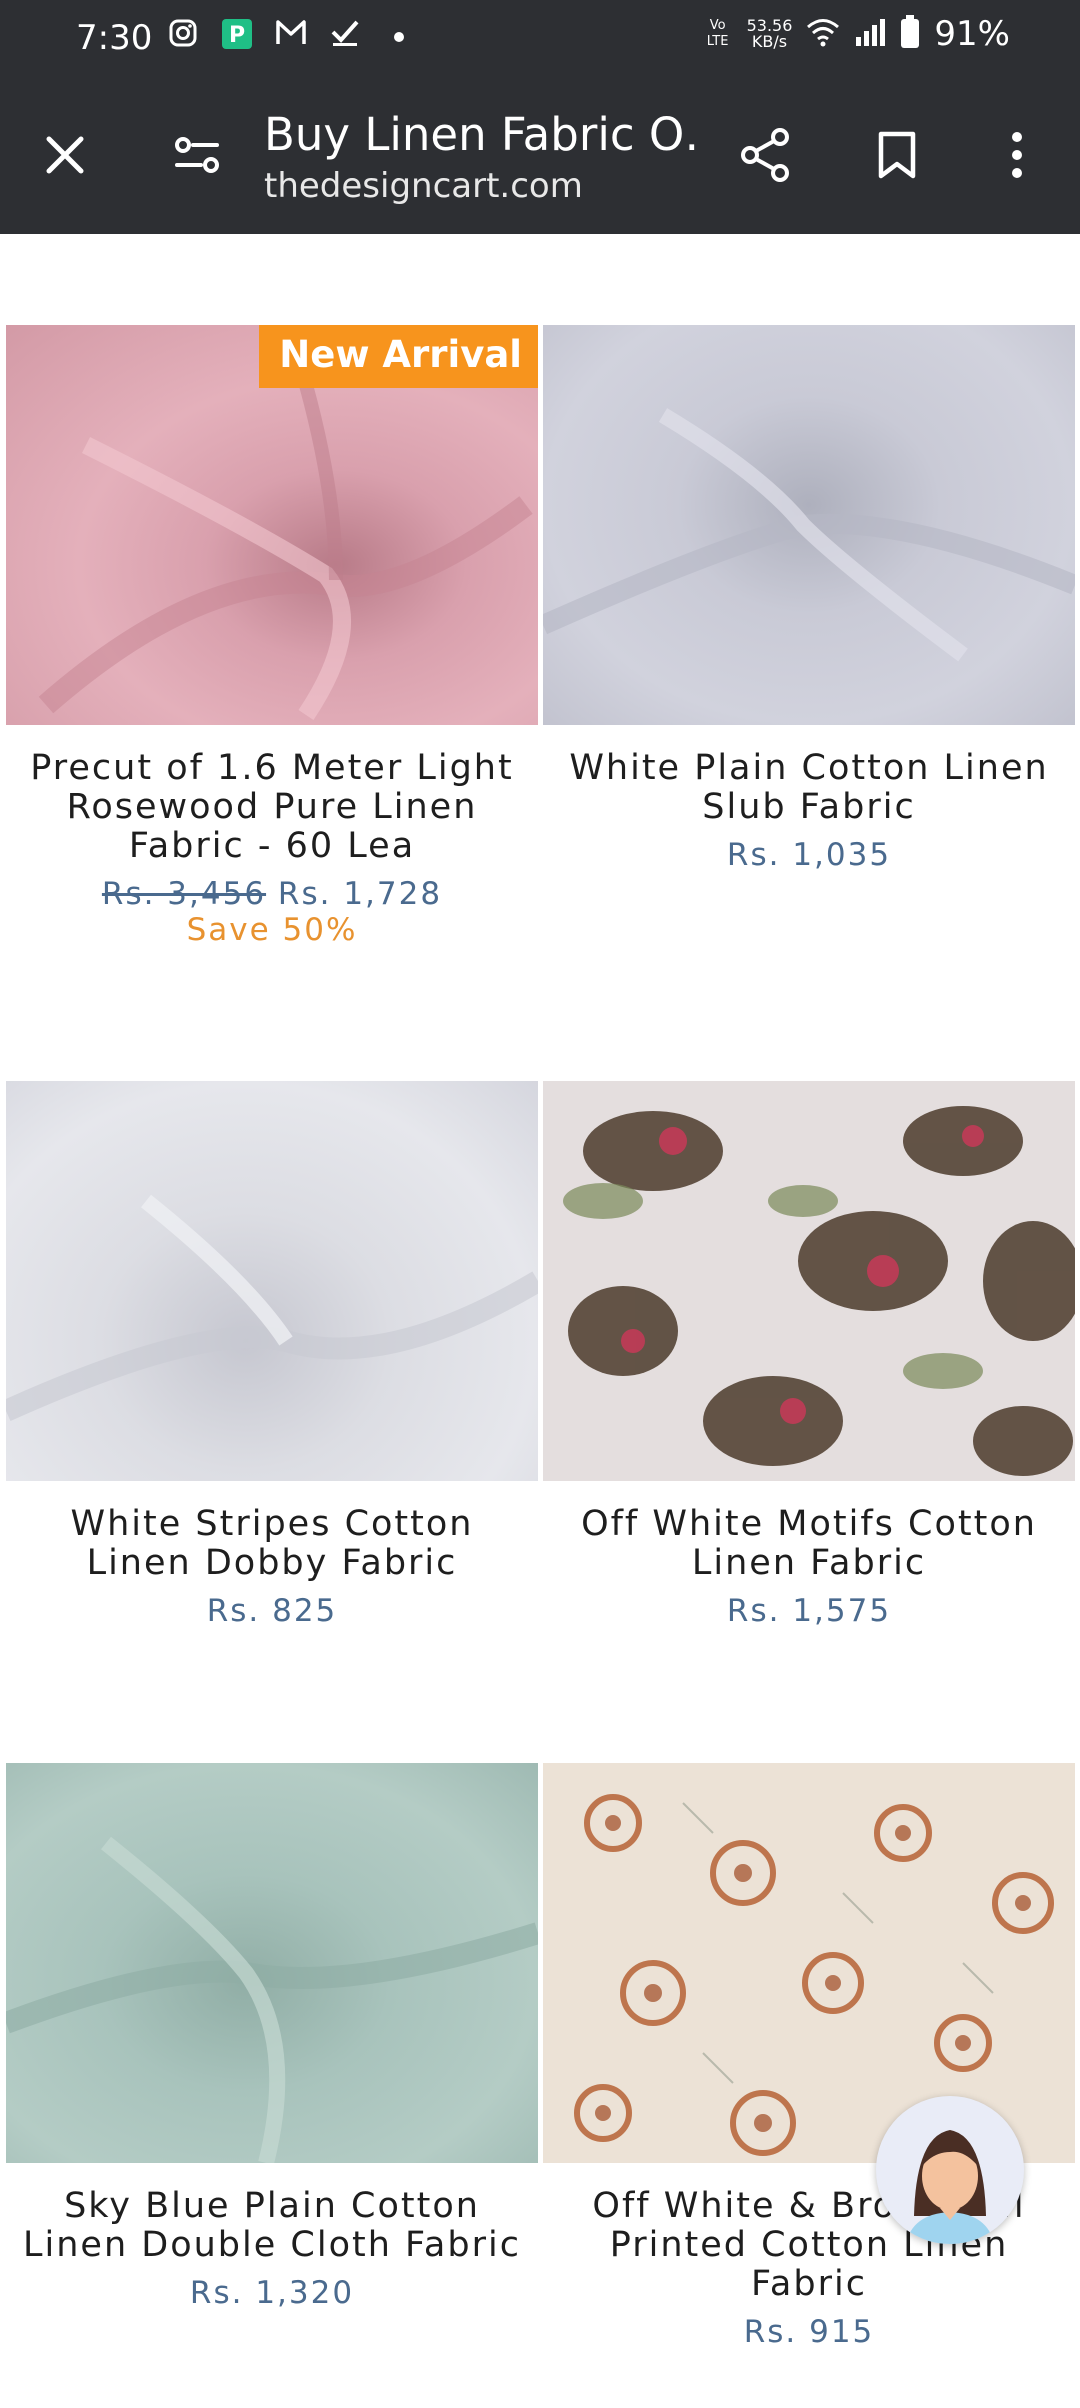  What do you see at coordinates (870, 34) in the screenshot?
I see `signal-icon` at bounding box center [870, 34].